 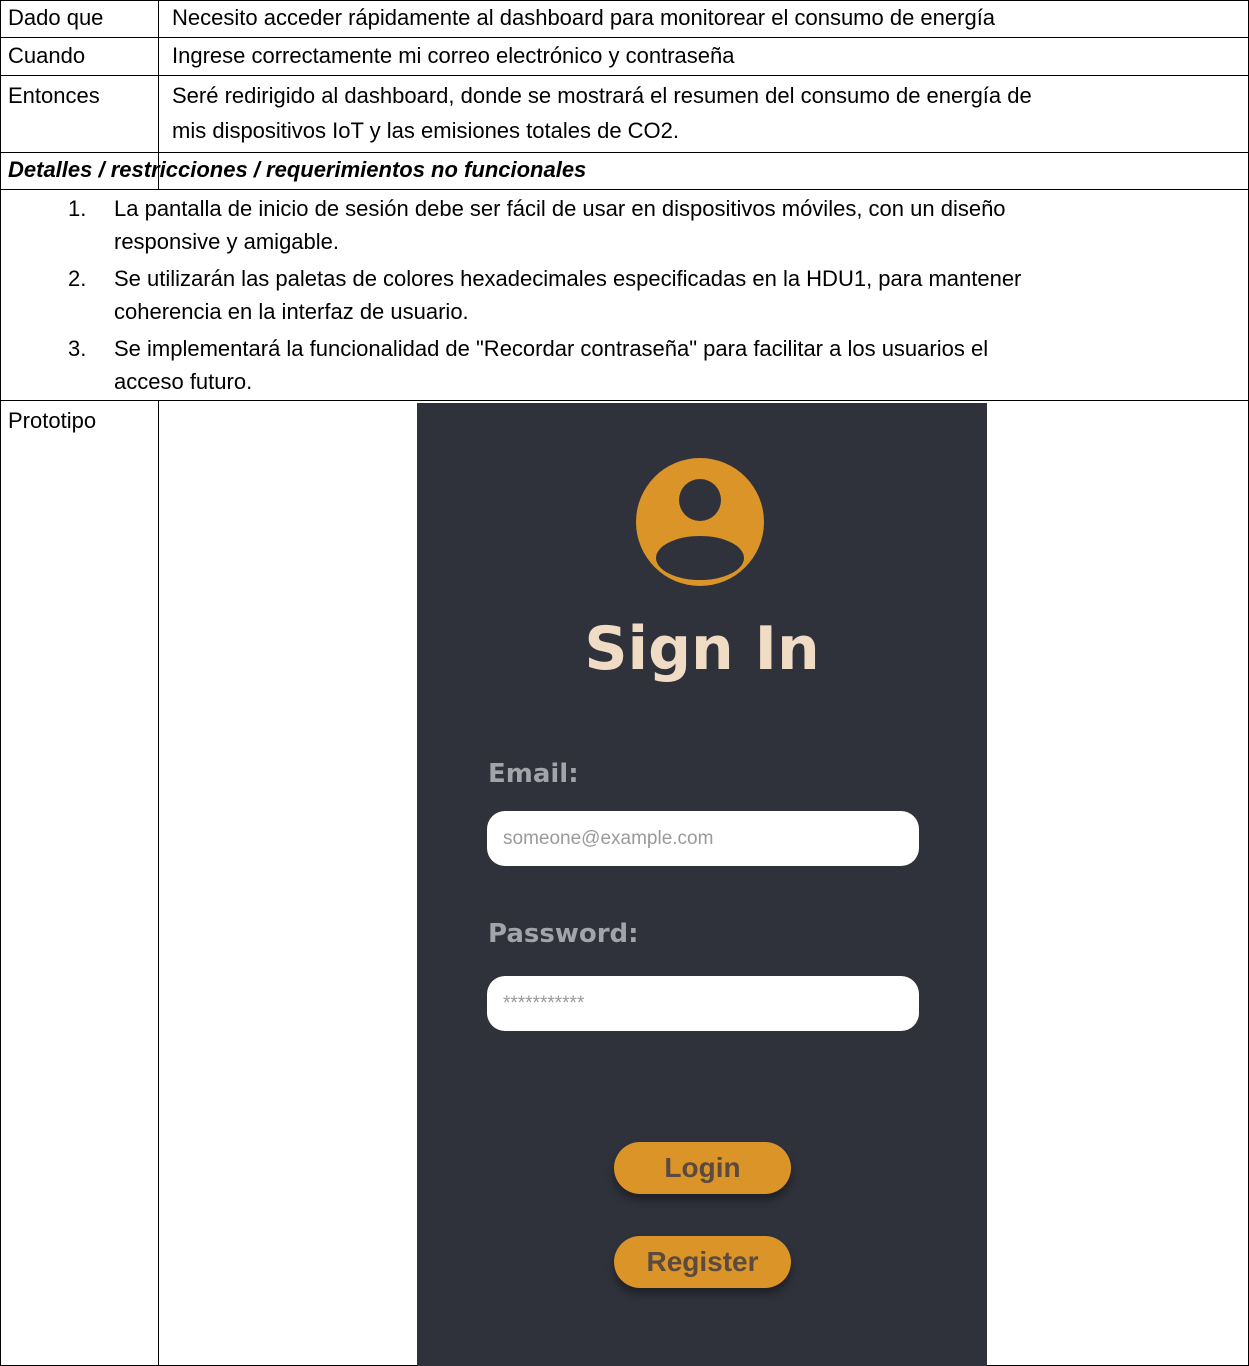 I want to click on table-border-top, so click(x=624, y=0).